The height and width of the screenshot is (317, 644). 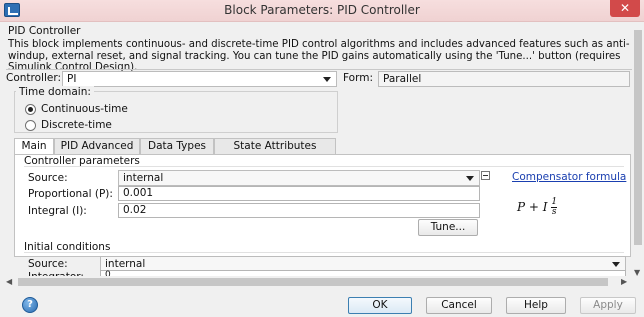 I want to click on formula-fraction: 1 s, so click(x=554, y=207).